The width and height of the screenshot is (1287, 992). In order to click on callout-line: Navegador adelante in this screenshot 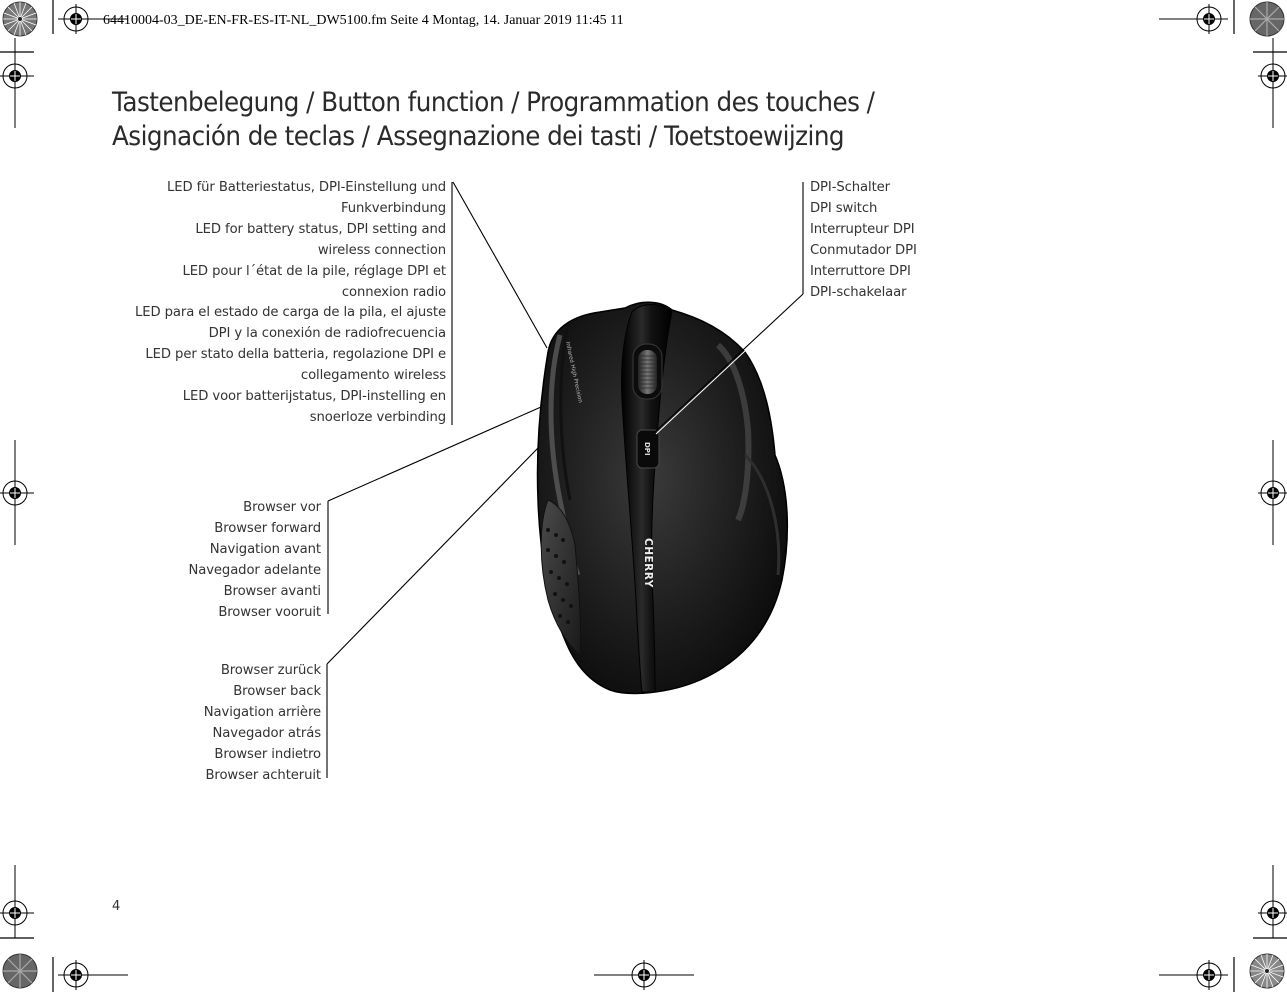, I will do `click(254, 570)`.